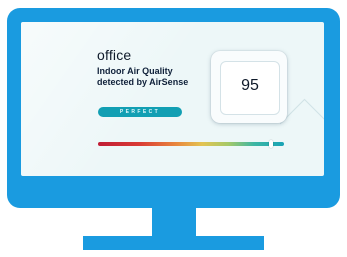 This screenshot has width=347, height=257. I want to click on status-badge: PERFECT, so click(140, 112).